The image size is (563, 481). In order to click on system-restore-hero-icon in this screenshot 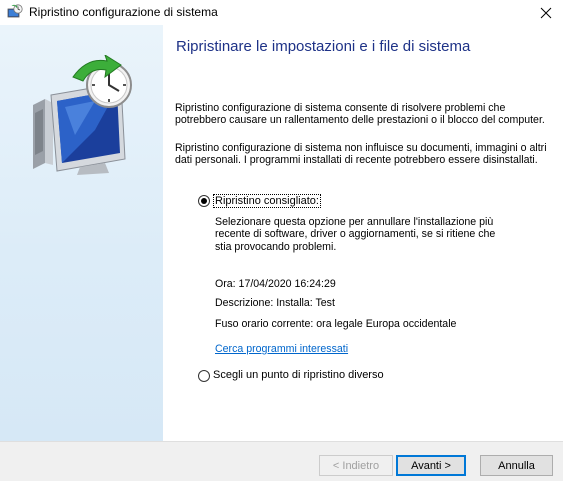, I will do `click(82, 114)`.